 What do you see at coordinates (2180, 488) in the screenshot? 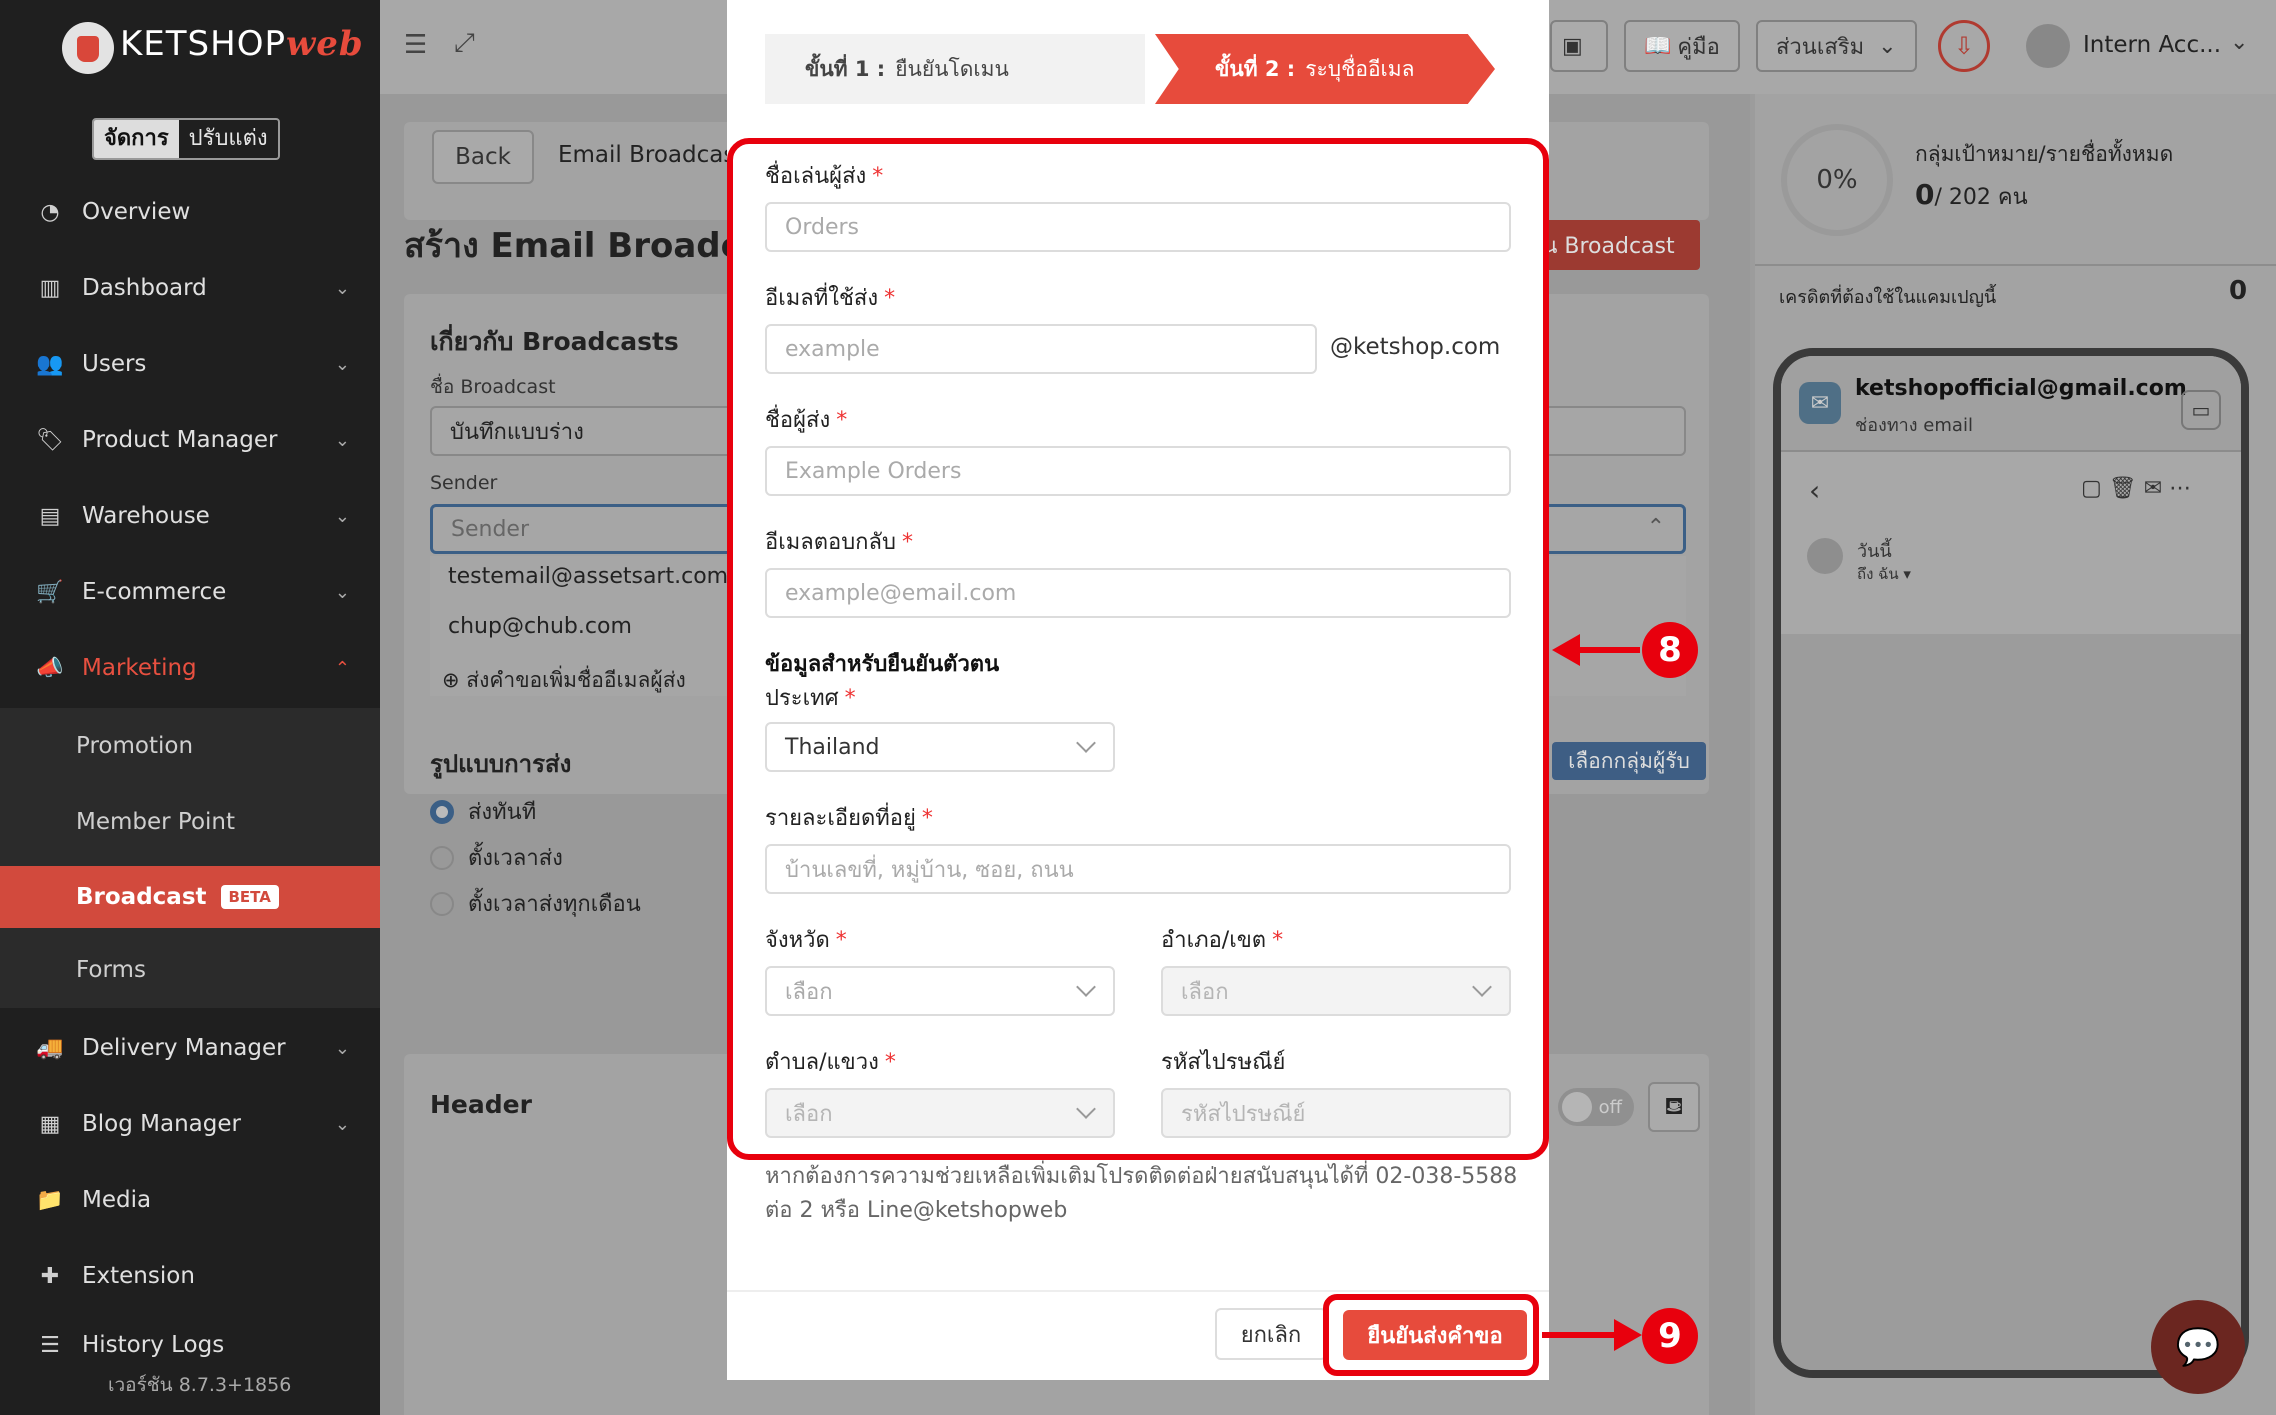
I see `more-icon: ⋯` at bounding box center [2180, 488].